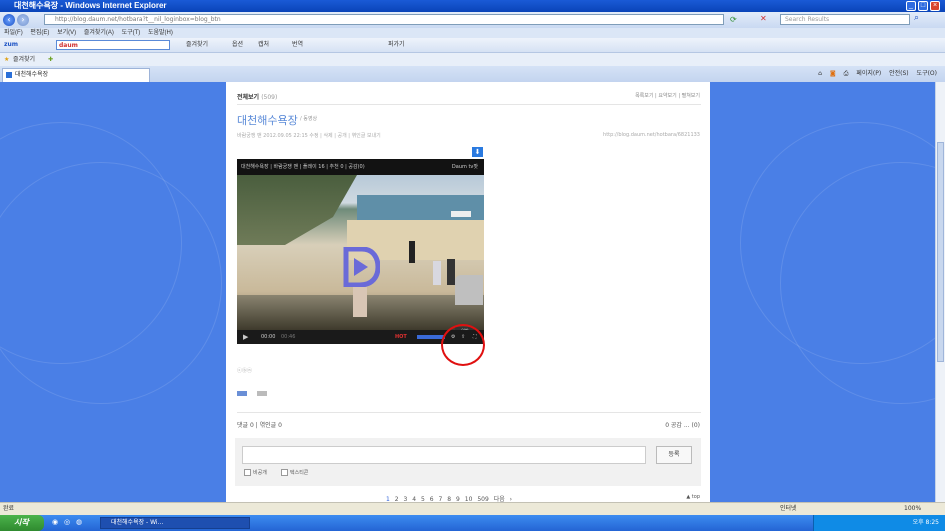 The height and width of the screenshot is (531, 945). I want to click on top-link: ▲ top, so click(693, 497).